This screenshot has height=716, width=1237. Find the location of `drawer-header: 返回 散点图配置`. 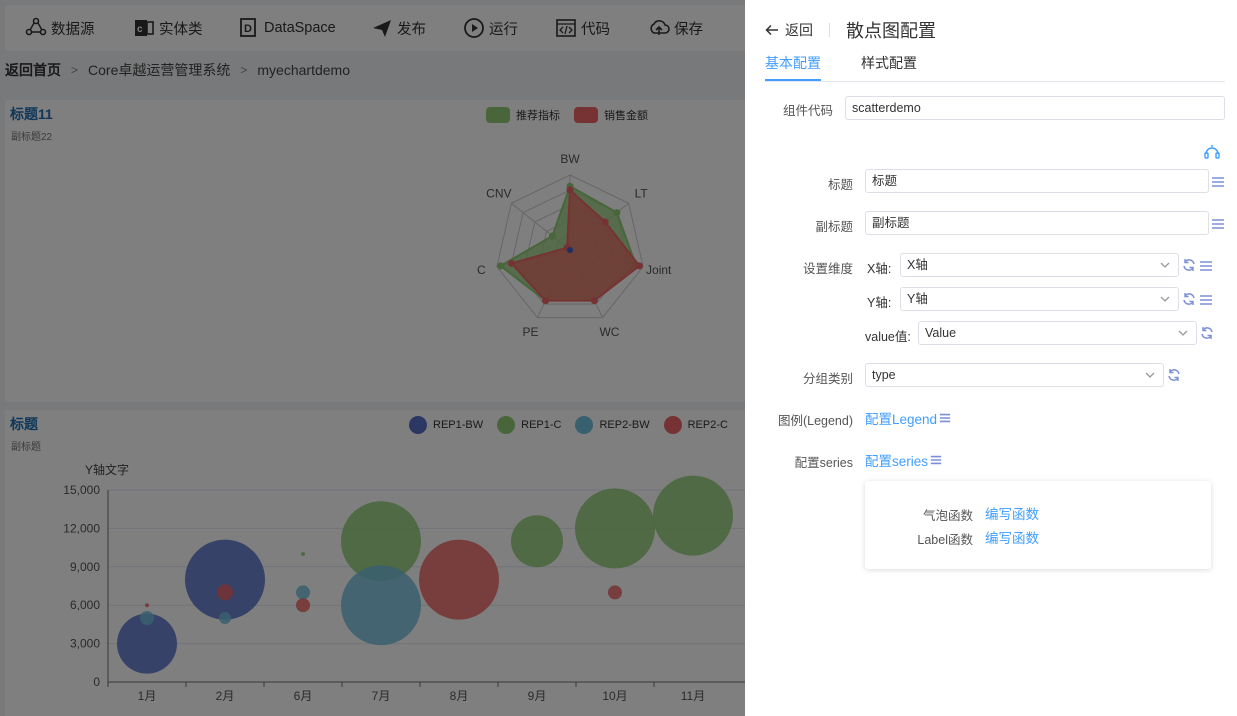

drawer-header: 返回 散点图配置 is located at coordinates (850, 30).